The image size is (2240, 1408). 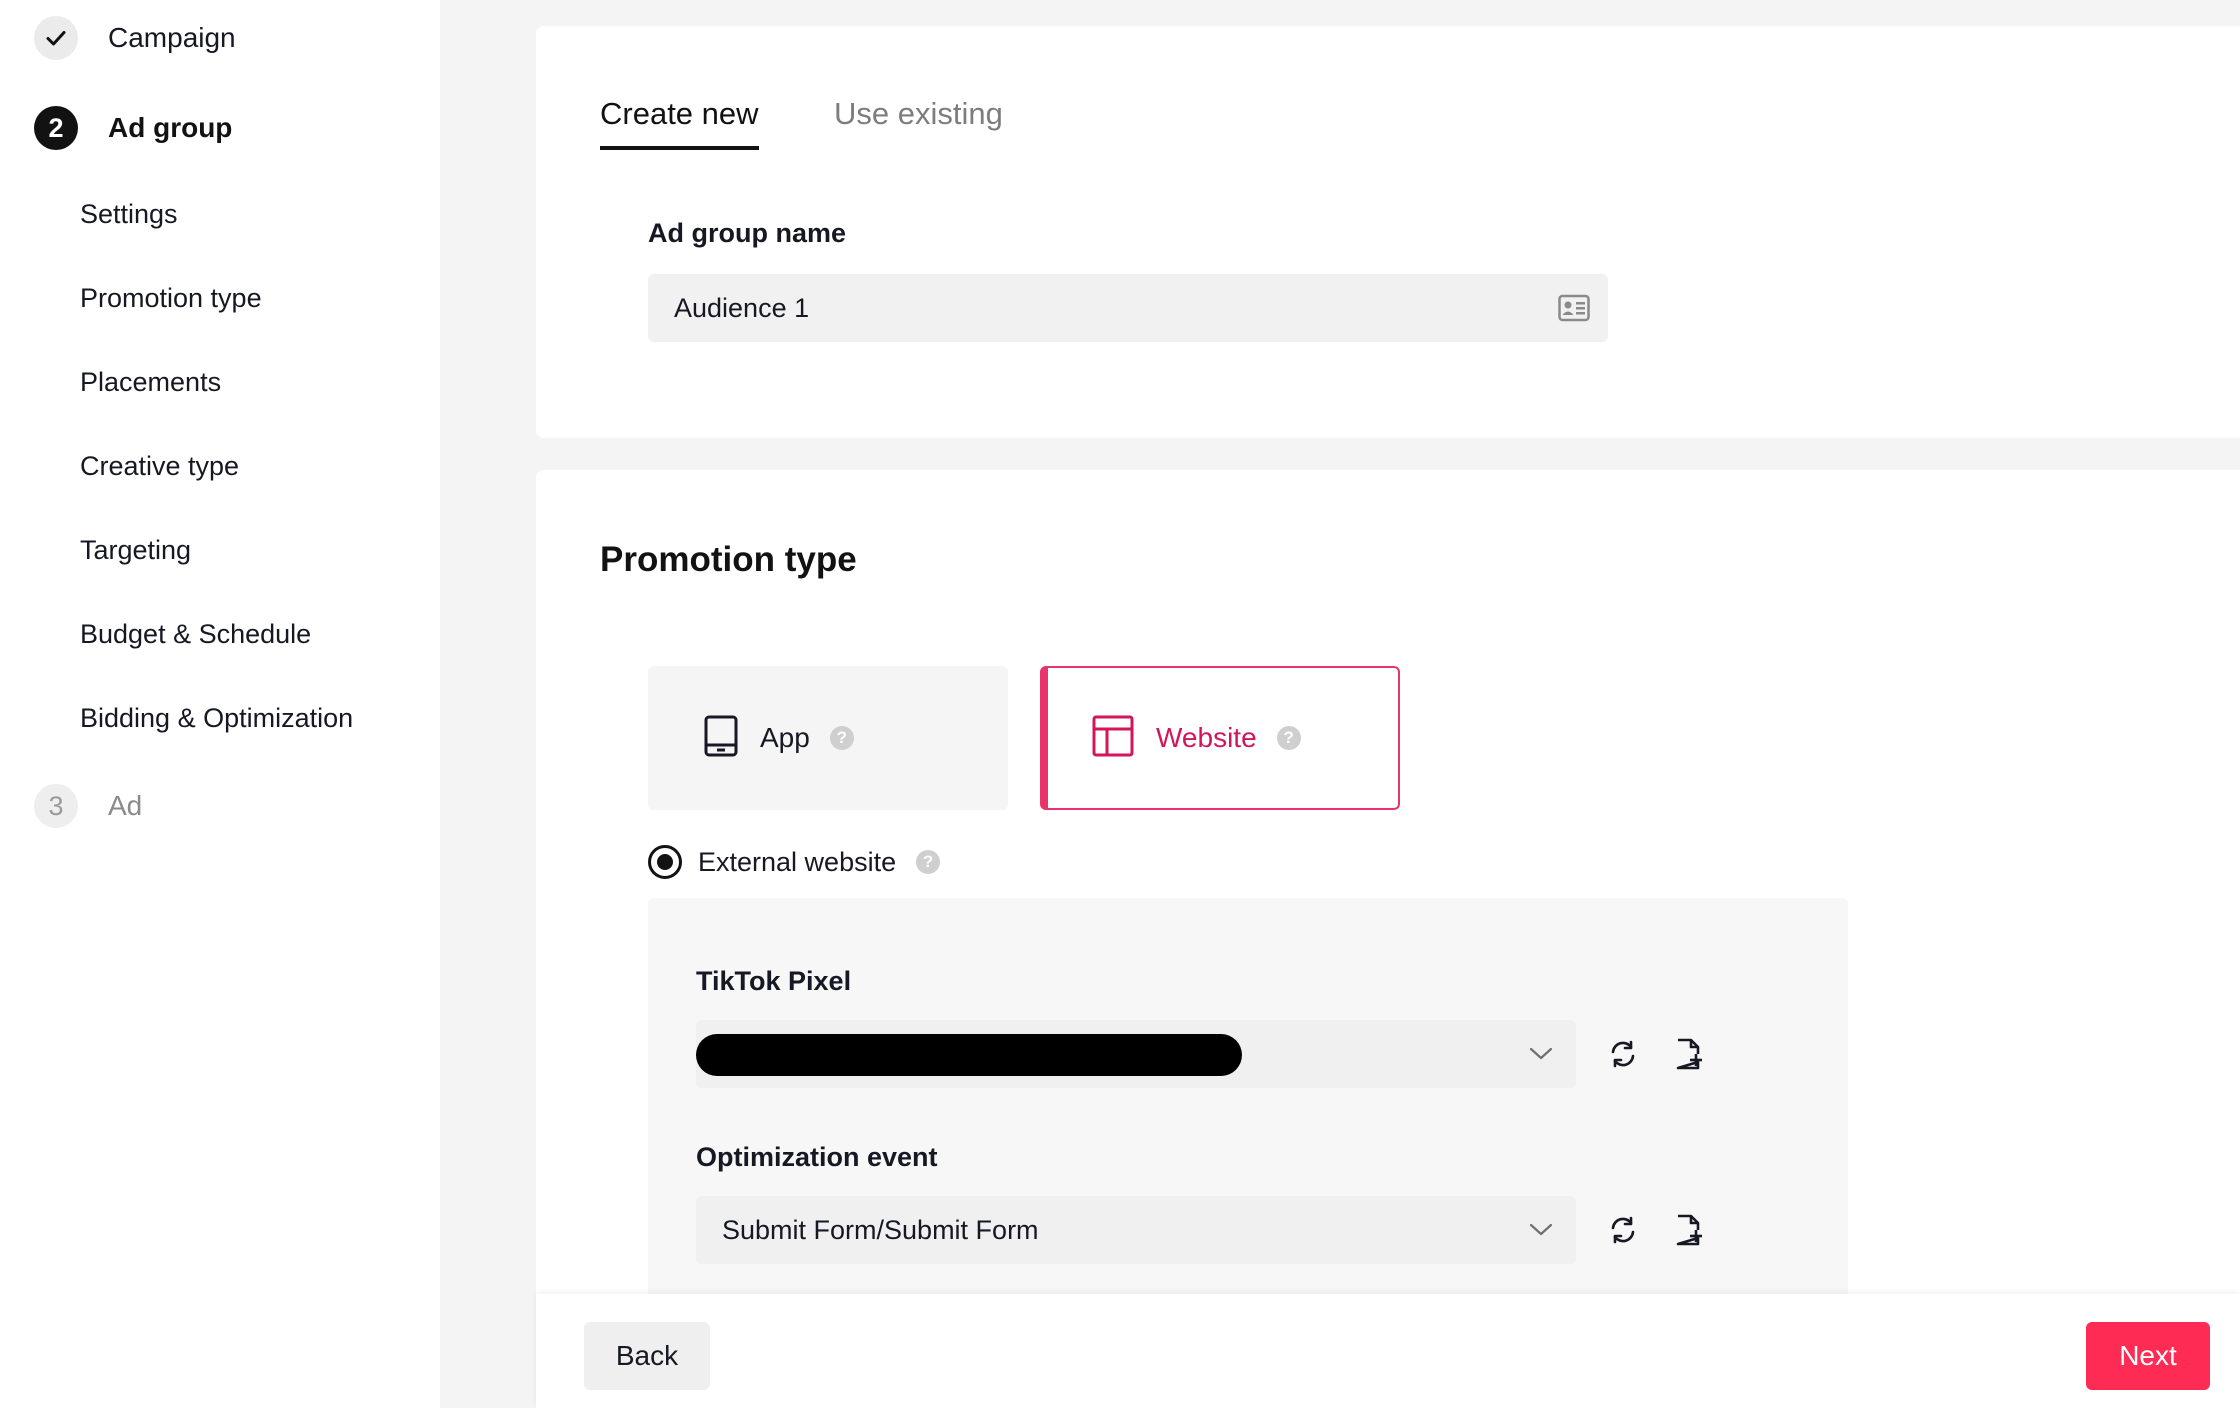 I want to click on promo-option-website: Website ?, so click(x=1220, y=738).